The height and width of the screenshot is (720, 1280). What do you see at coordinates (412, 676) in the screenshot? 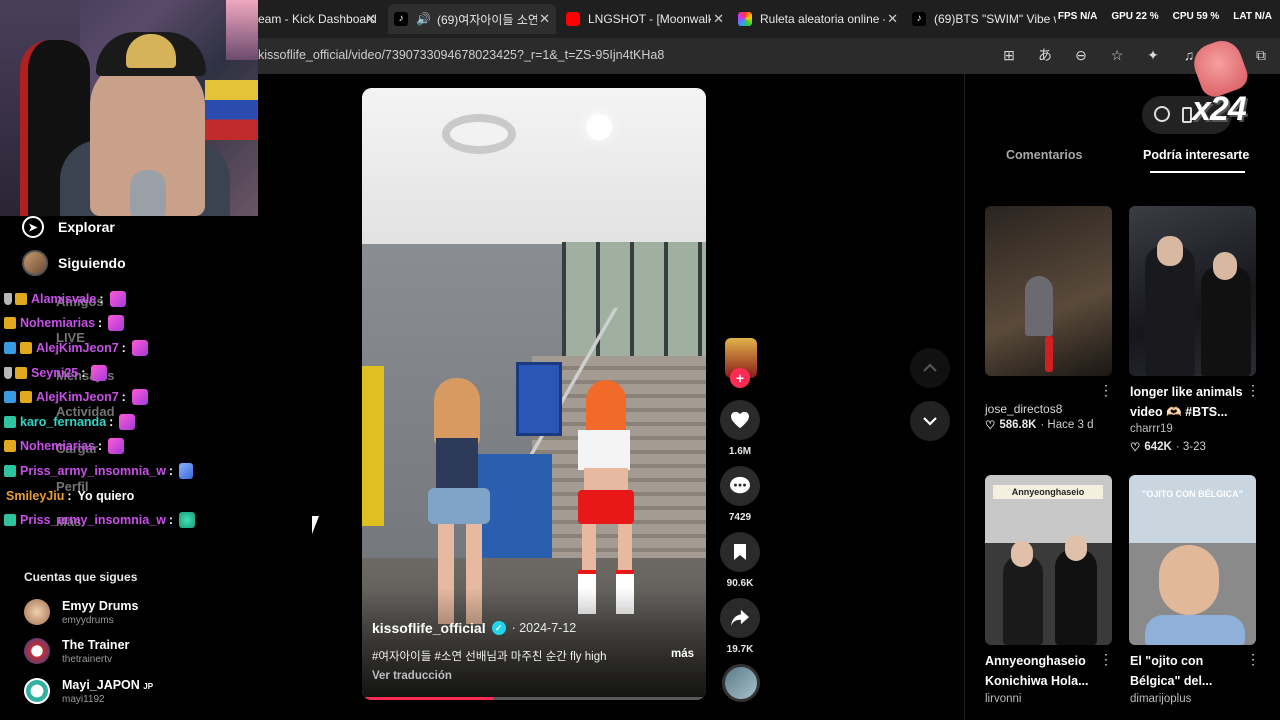
I see `see-translation-link: Ver traducción` at bounding box center [412, 676].